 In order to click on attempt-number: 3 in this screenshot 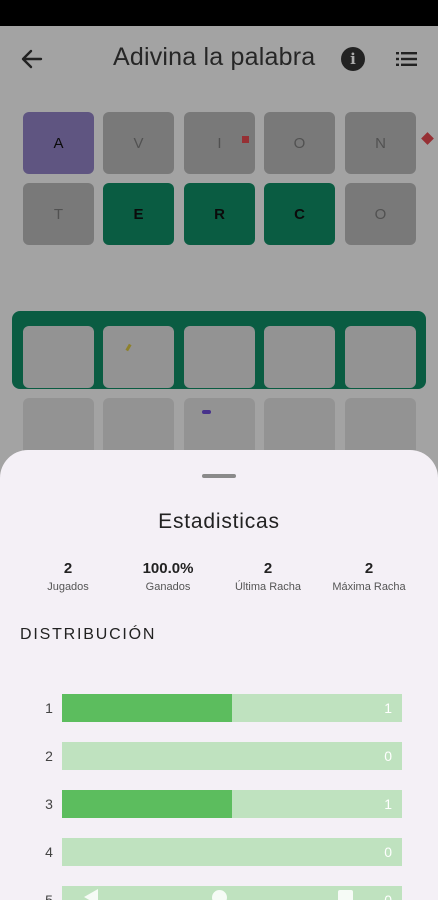, I will do `click(49, 804)`.